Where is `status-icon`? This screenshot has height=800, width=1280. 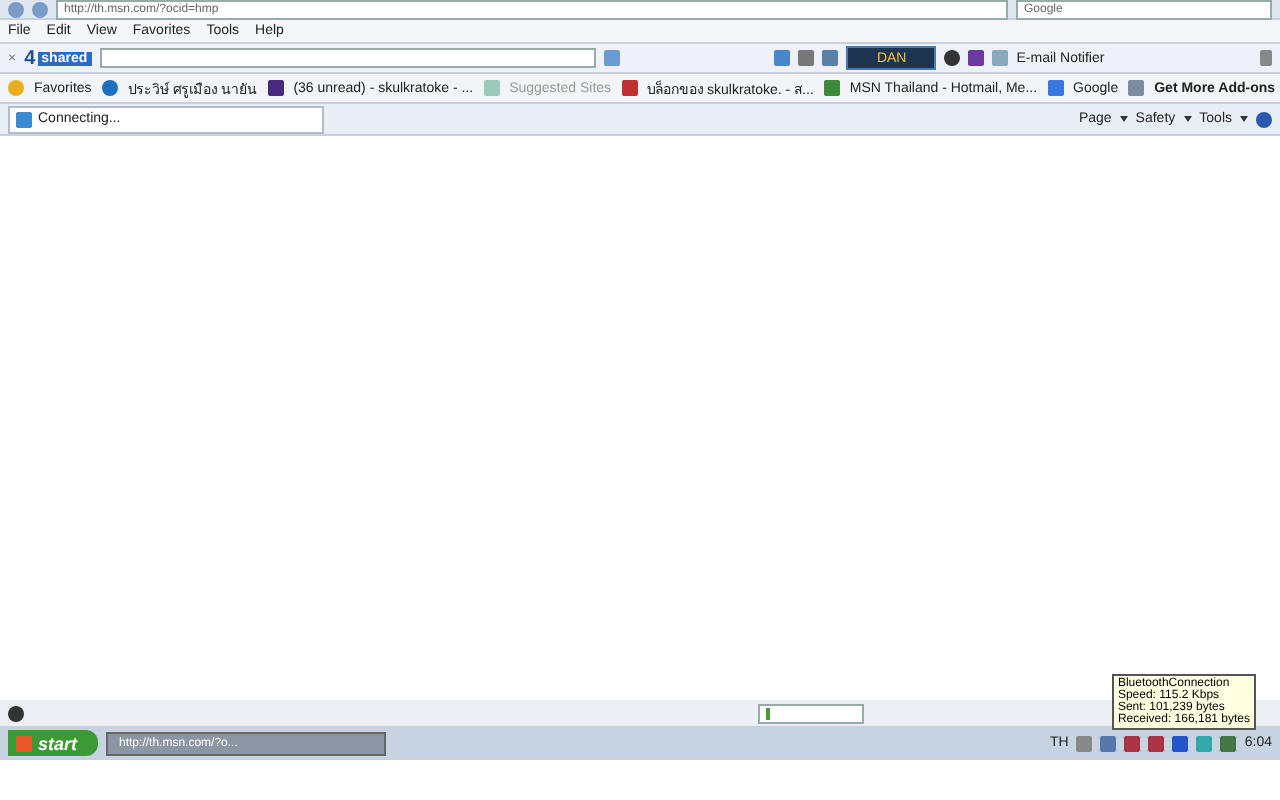
status-icon is located at coordinates (16, 713).